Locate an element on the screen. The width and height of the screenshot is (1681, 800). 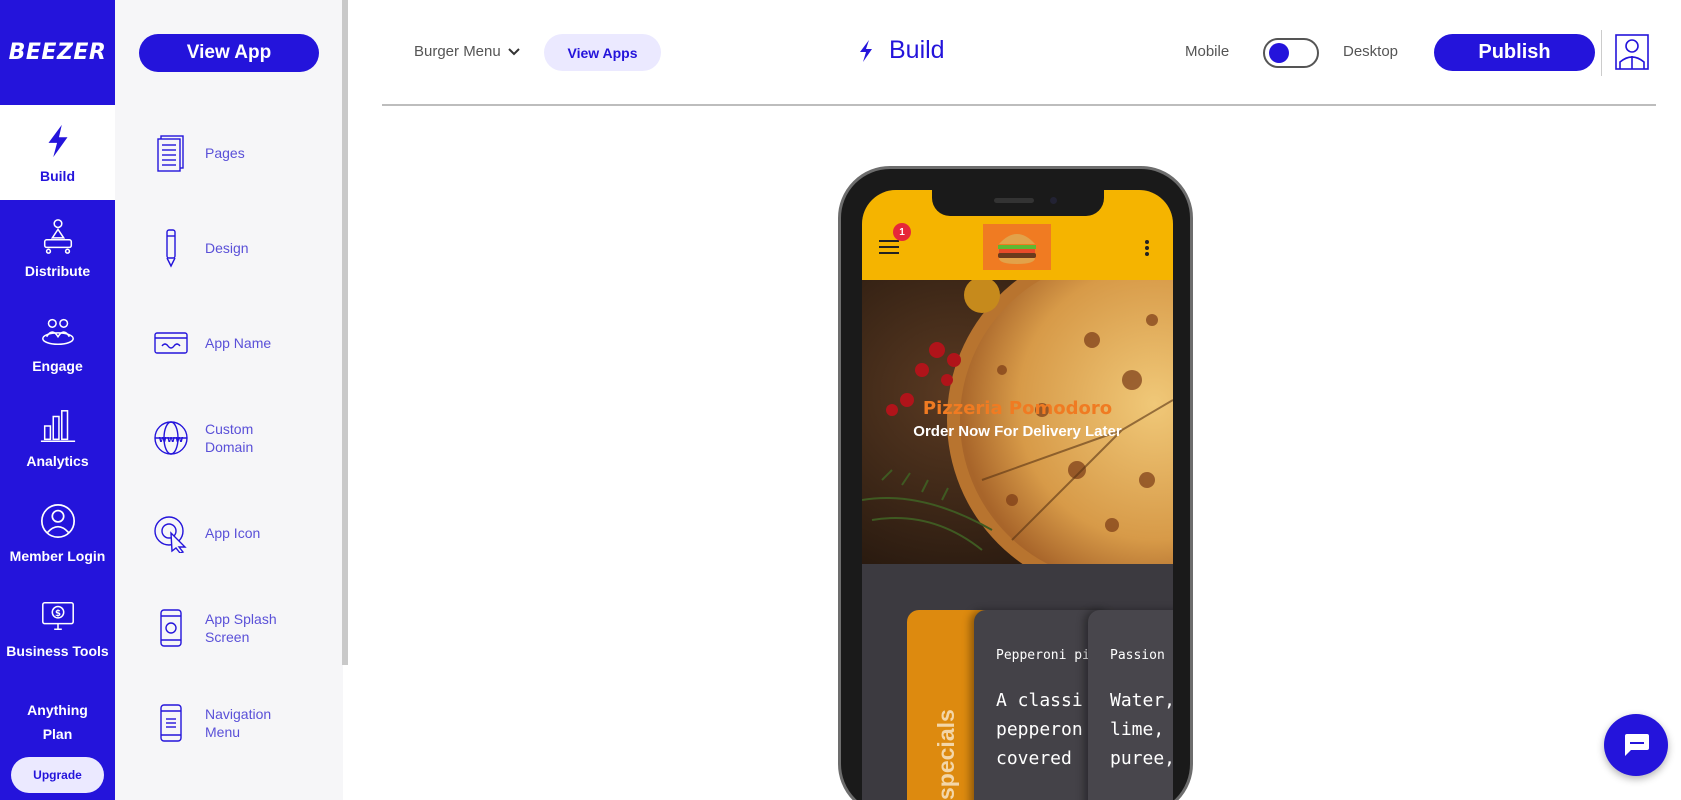
view-app-button: View App is located at coordinates (229, 53).